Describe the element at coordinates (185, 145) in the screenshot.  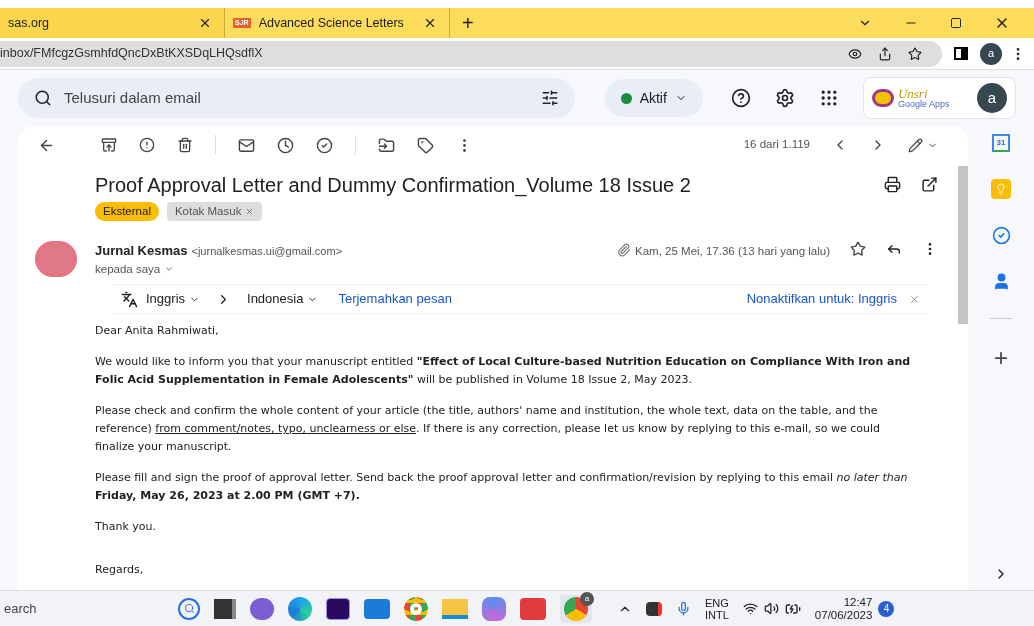
I see `trash-icon` at that location.